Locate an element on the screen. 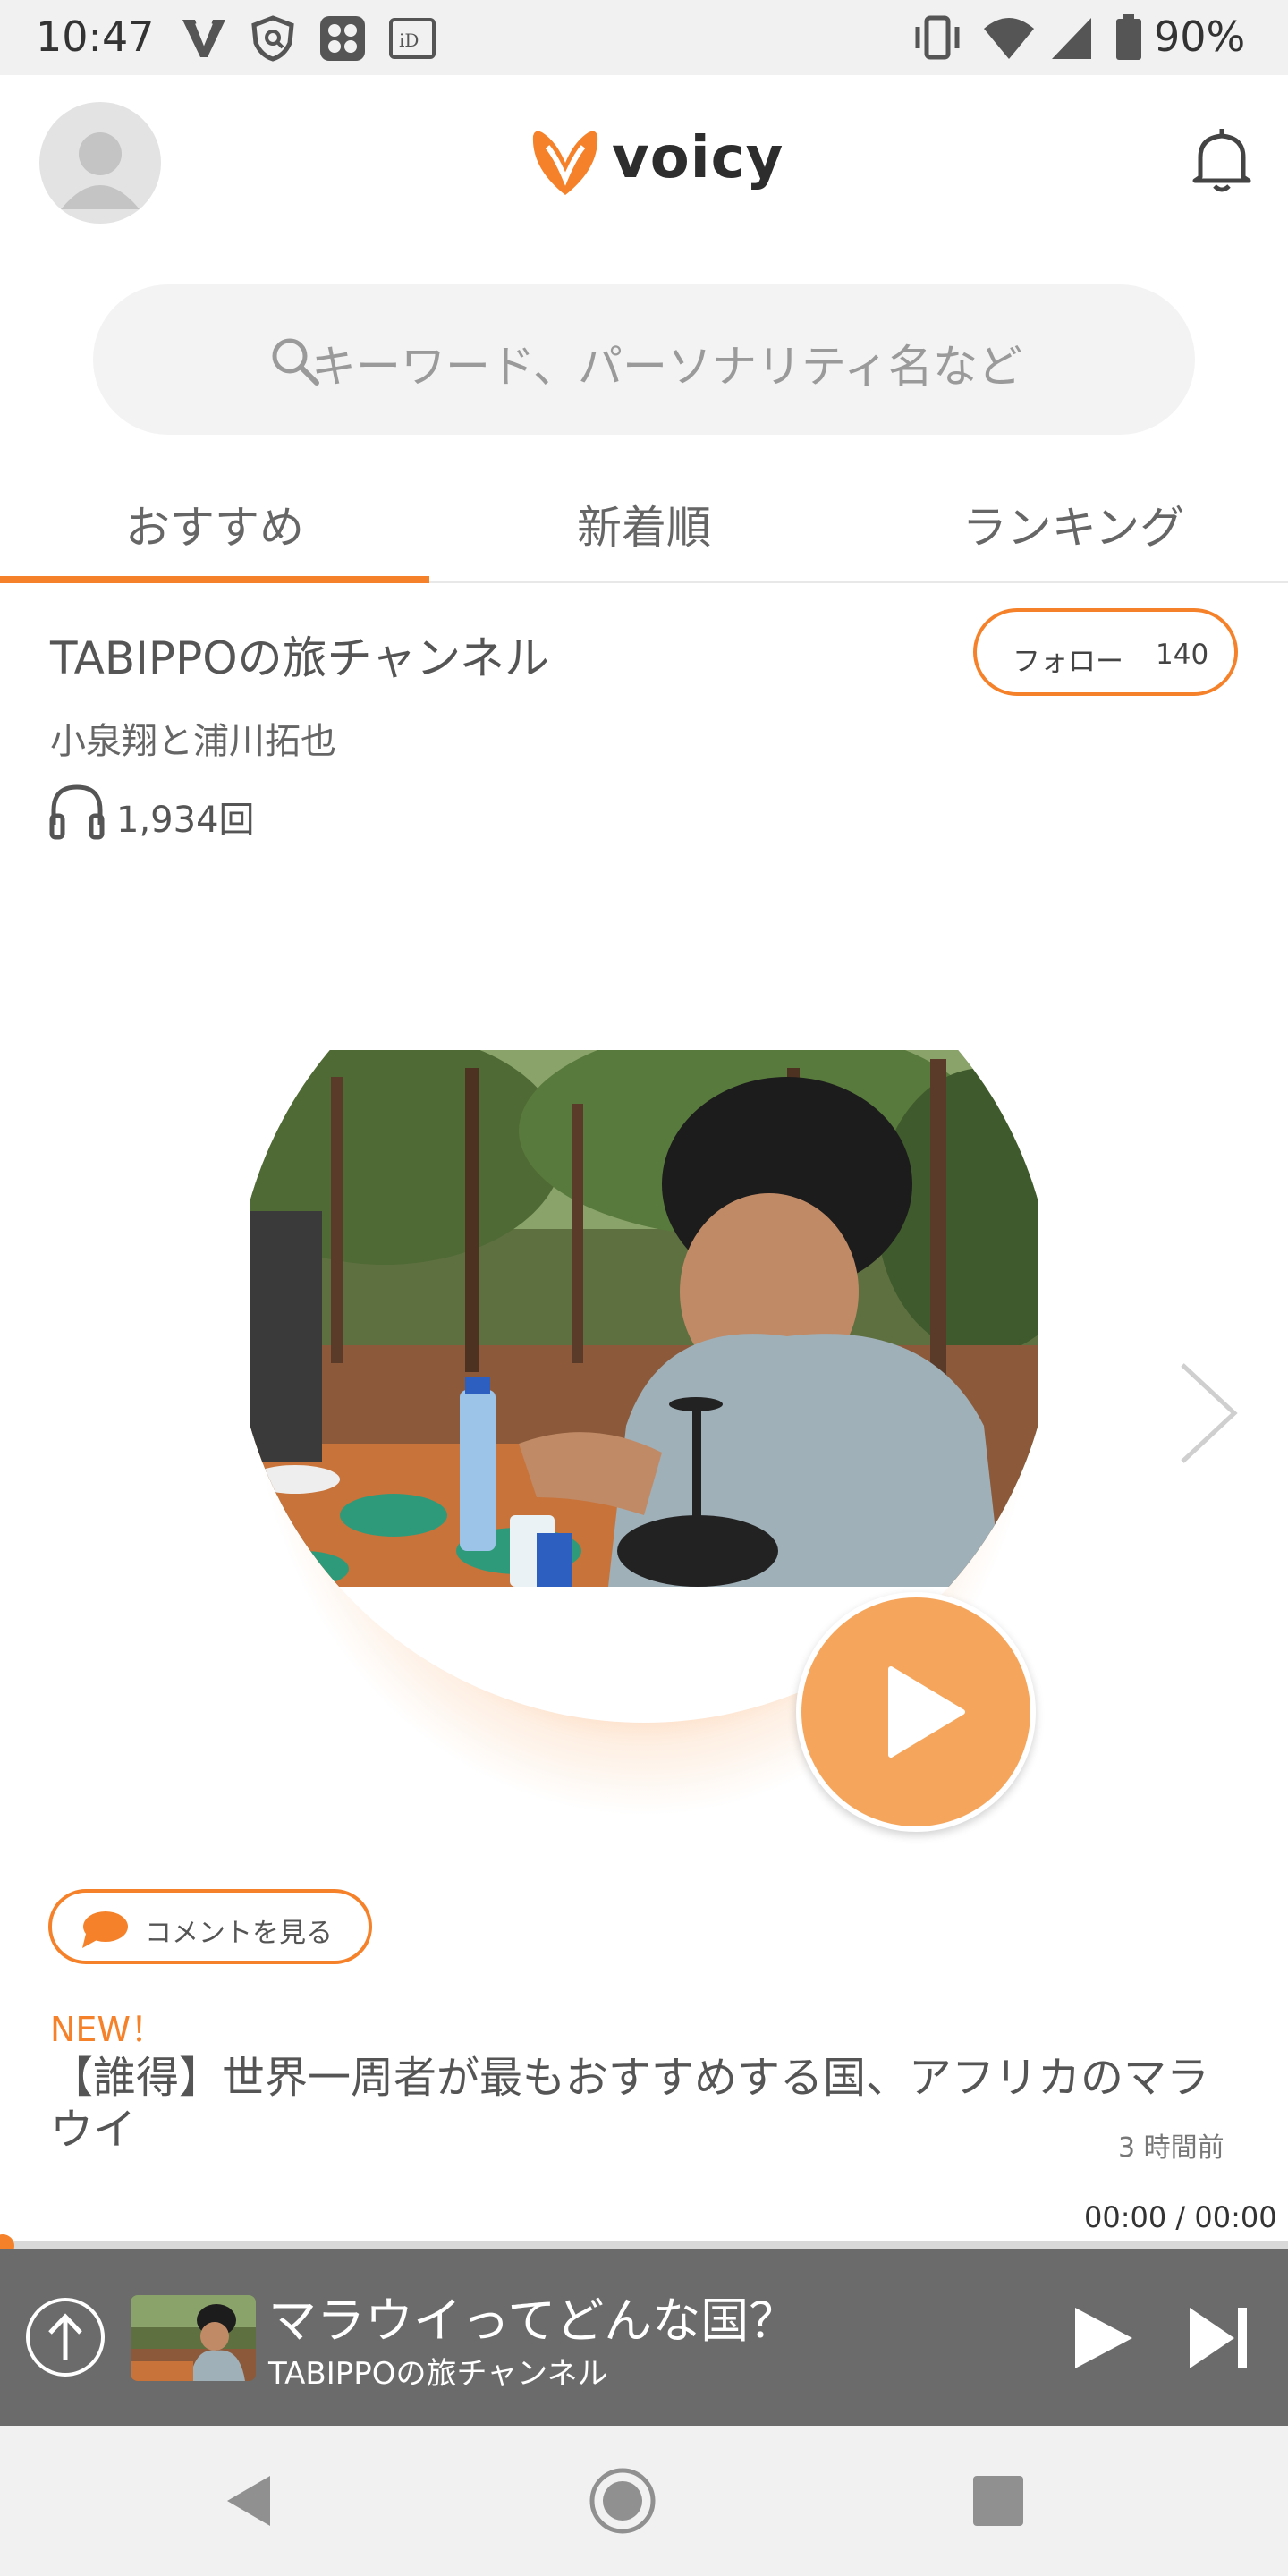 This screenshot has height=2576, width=1288. mini-player-title: マラウイってどんな国？ is located at coordinates (533, 2320).